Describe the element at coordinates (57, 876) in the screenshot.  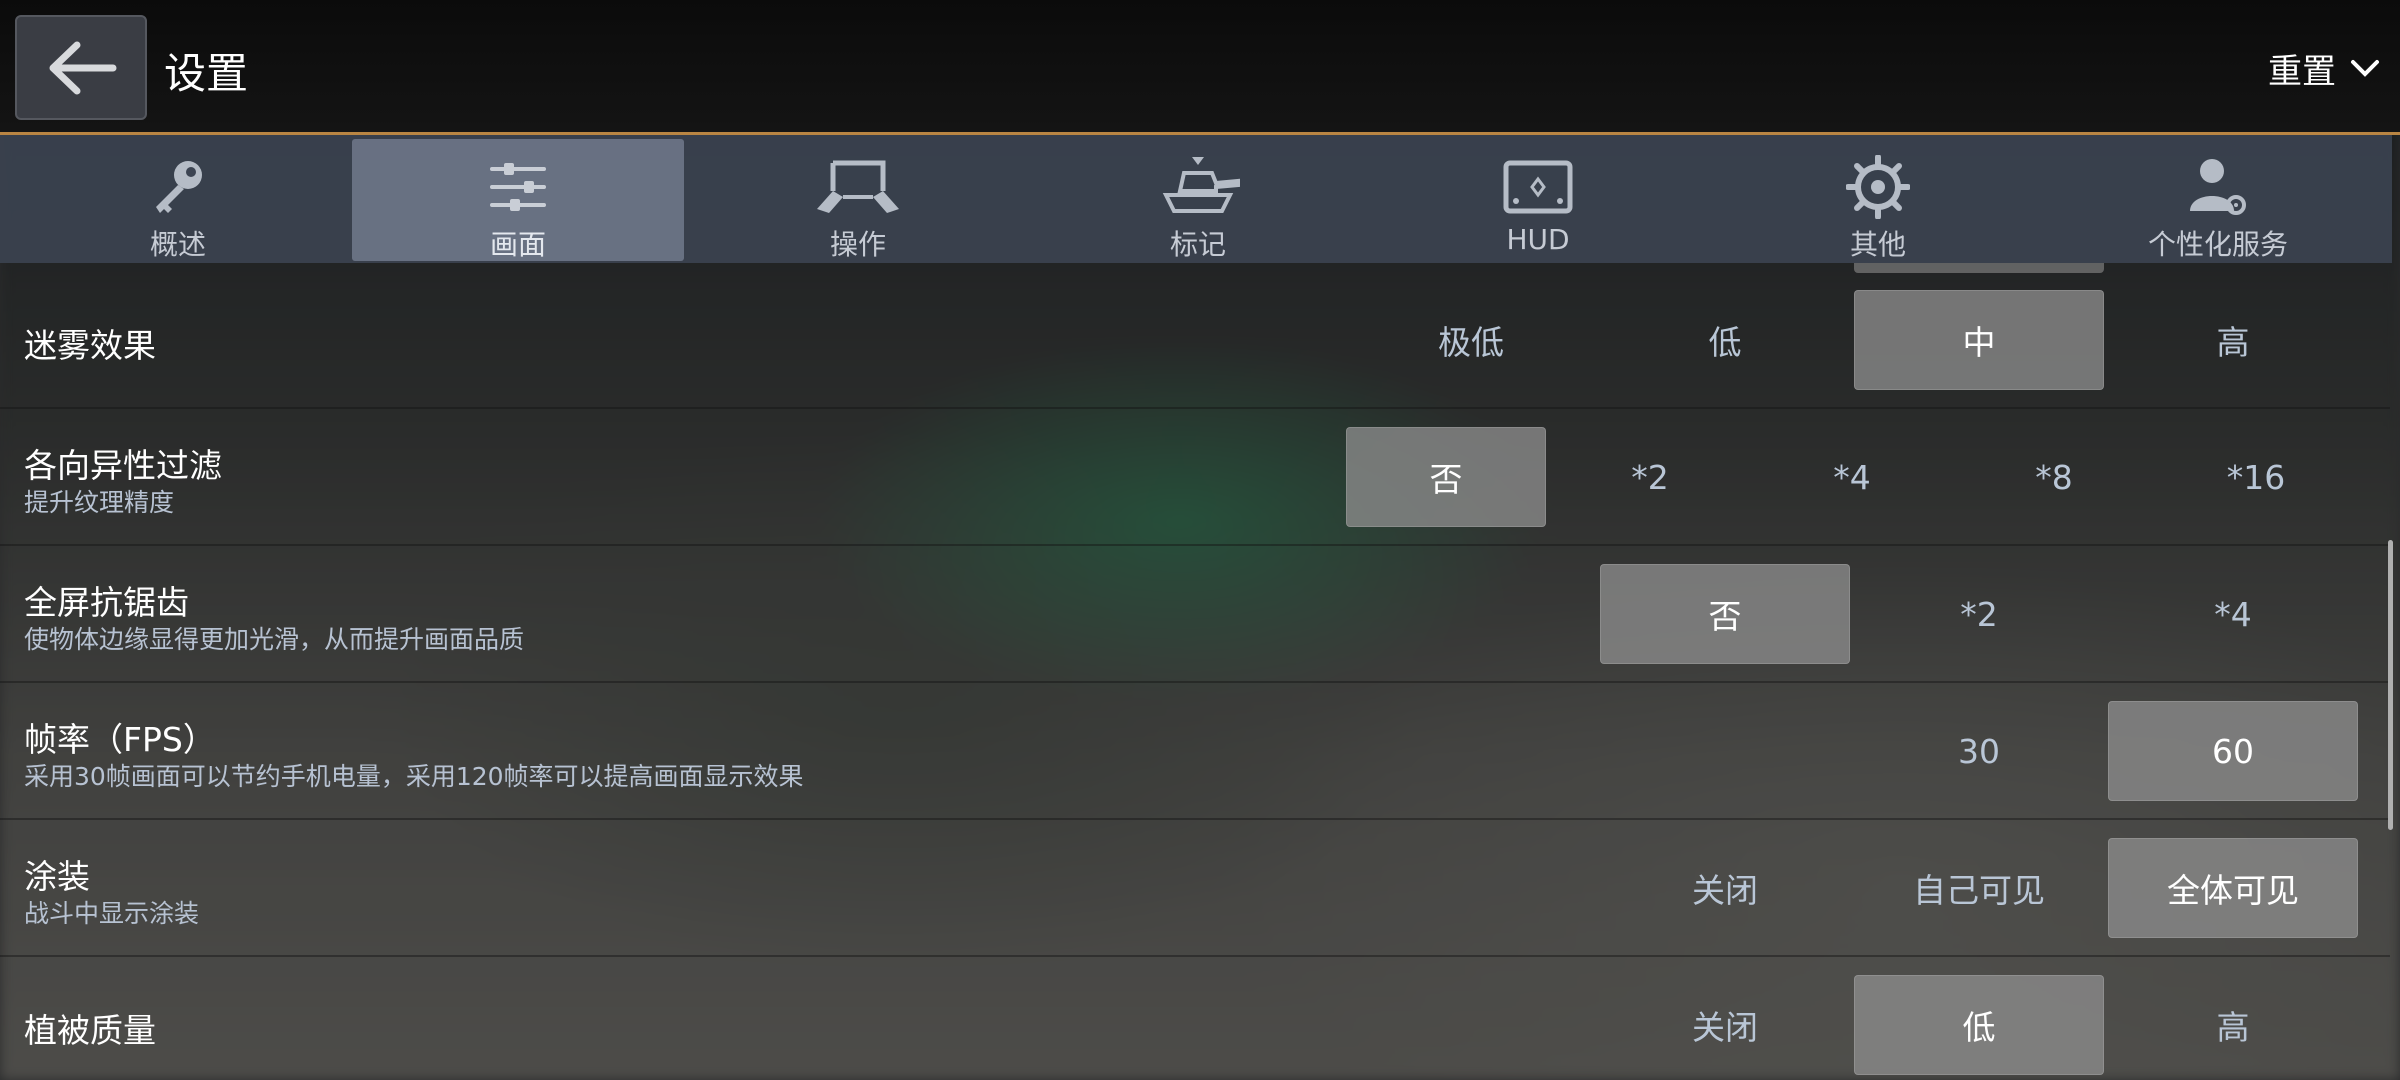
I see `setting-title: 涂装` at that location.